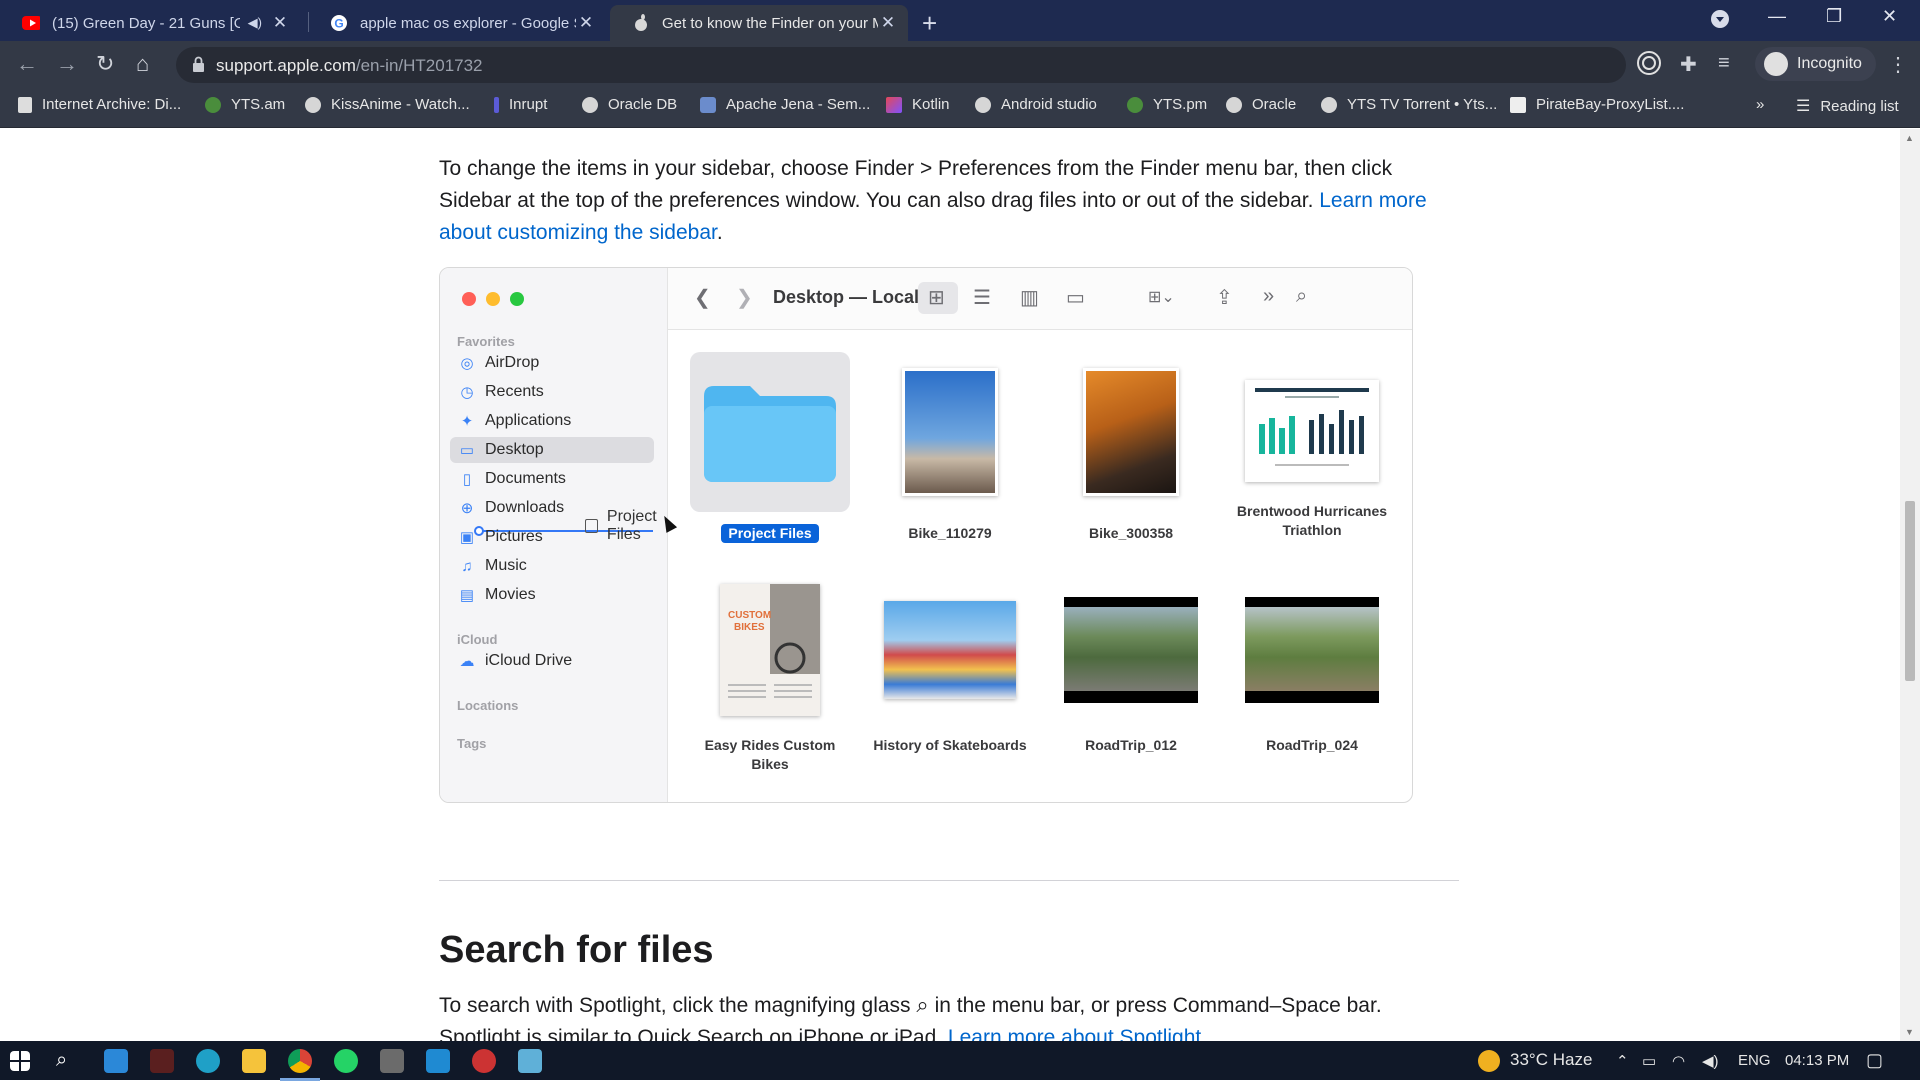 Image resolution: width=1920 pixels, height=1081 pixels. I want to click on download-icon: ⊕, so click(467, 508).